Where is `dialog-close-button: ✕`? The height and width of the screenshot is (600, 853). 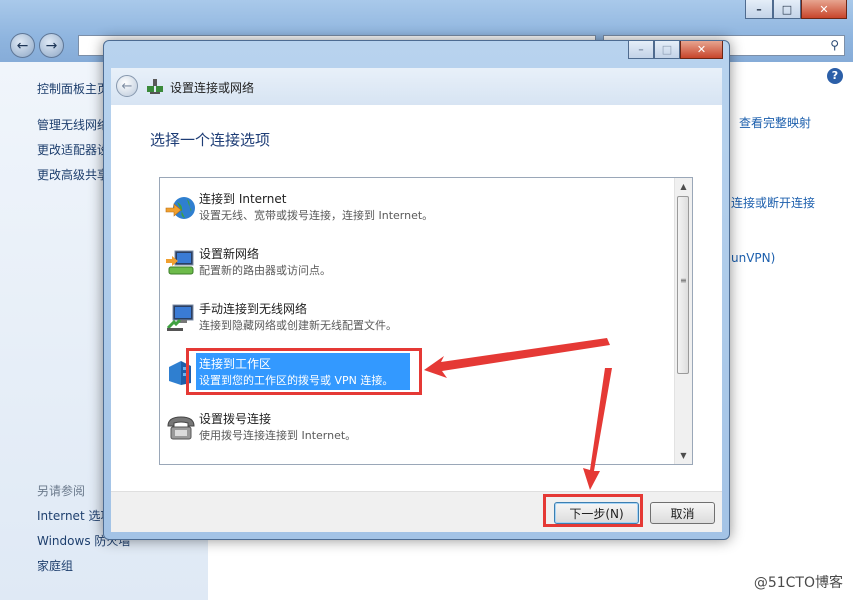
dialog-close-button: ✕ is located at coordinates (701, 50).